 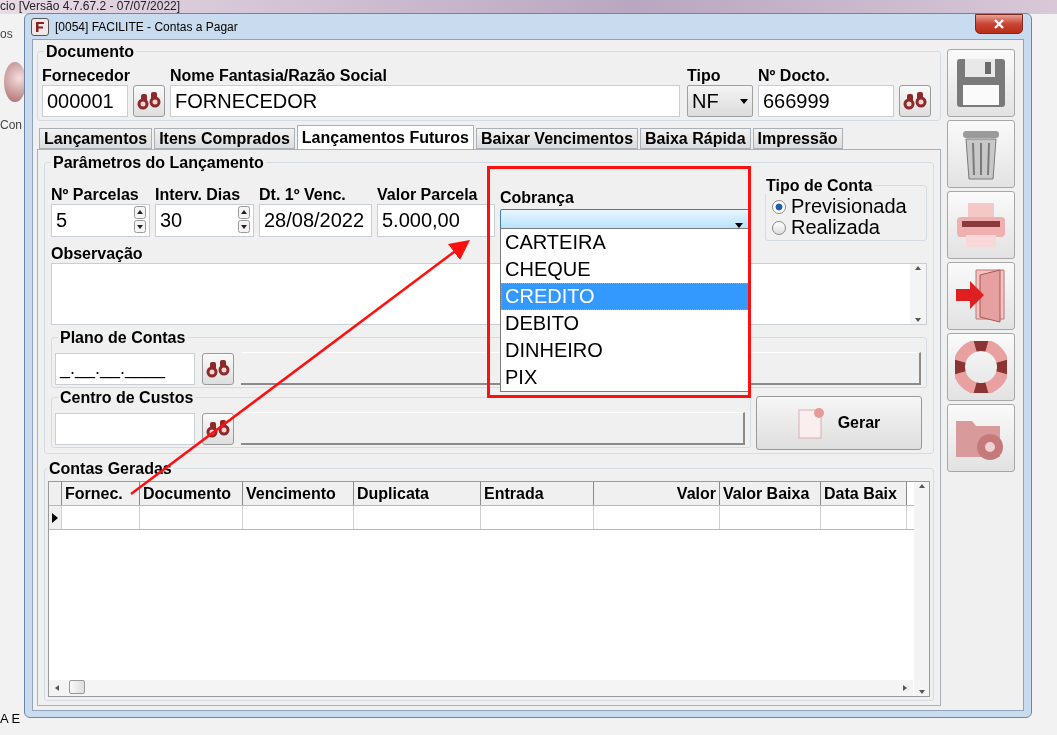 What do you see at coordinates (720, 101) in the screenshot?
I see `type-dropdown: NF` at bounding box center [720, 101].